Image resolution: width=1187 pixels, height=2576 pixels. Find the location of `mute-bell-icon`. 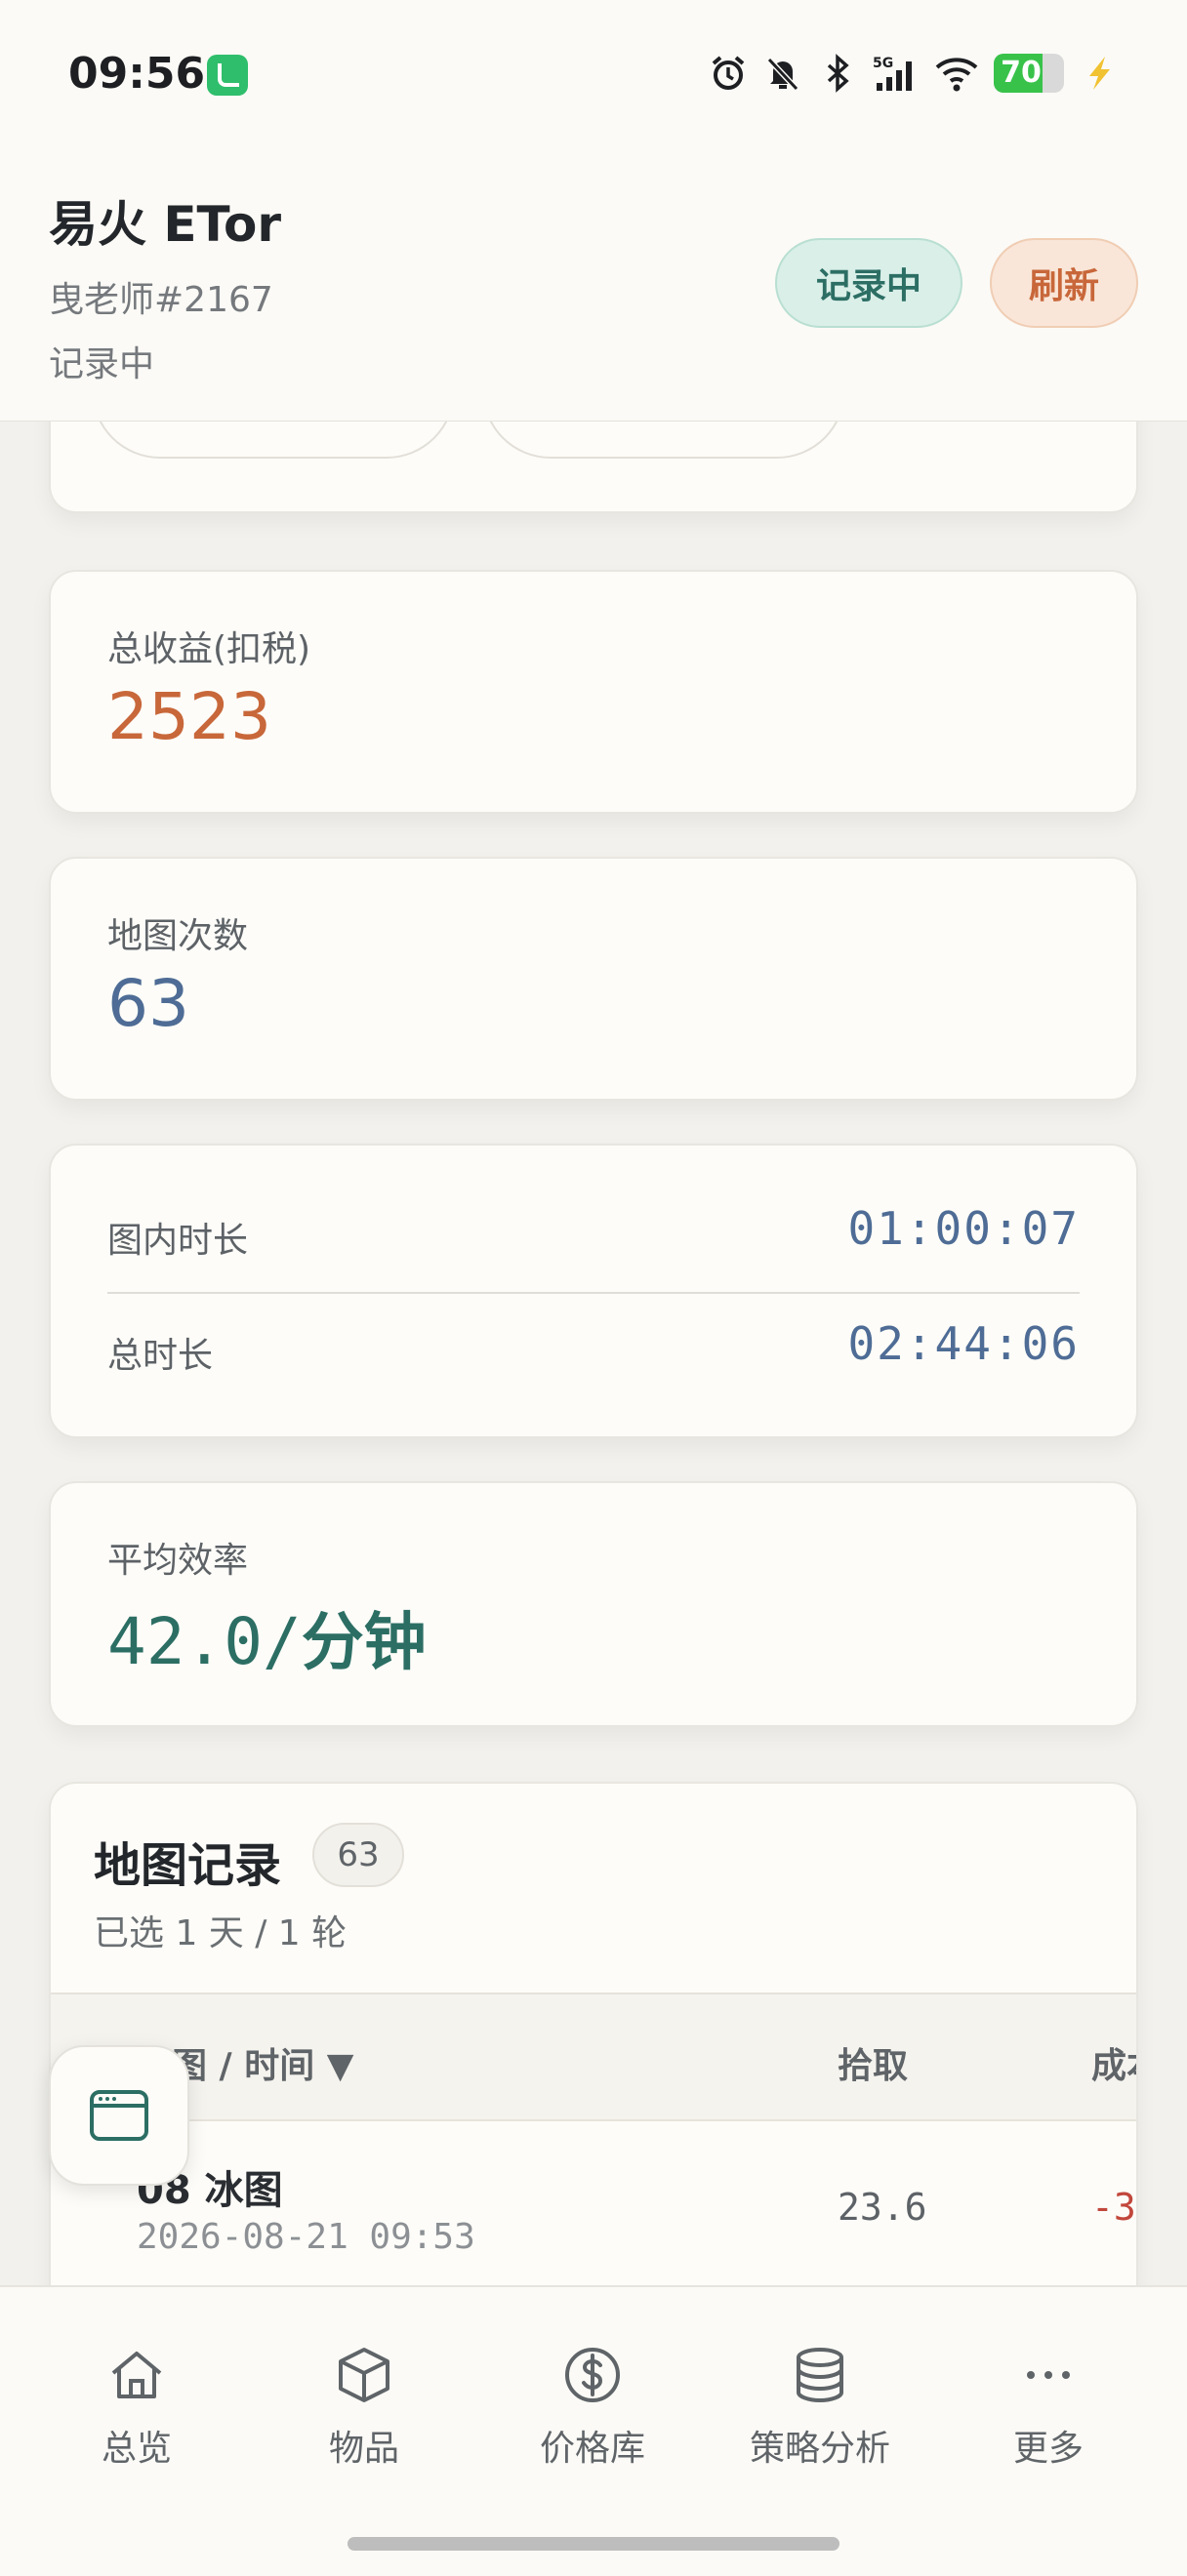

mute-bell-icon is located at coordinates (782, 74).